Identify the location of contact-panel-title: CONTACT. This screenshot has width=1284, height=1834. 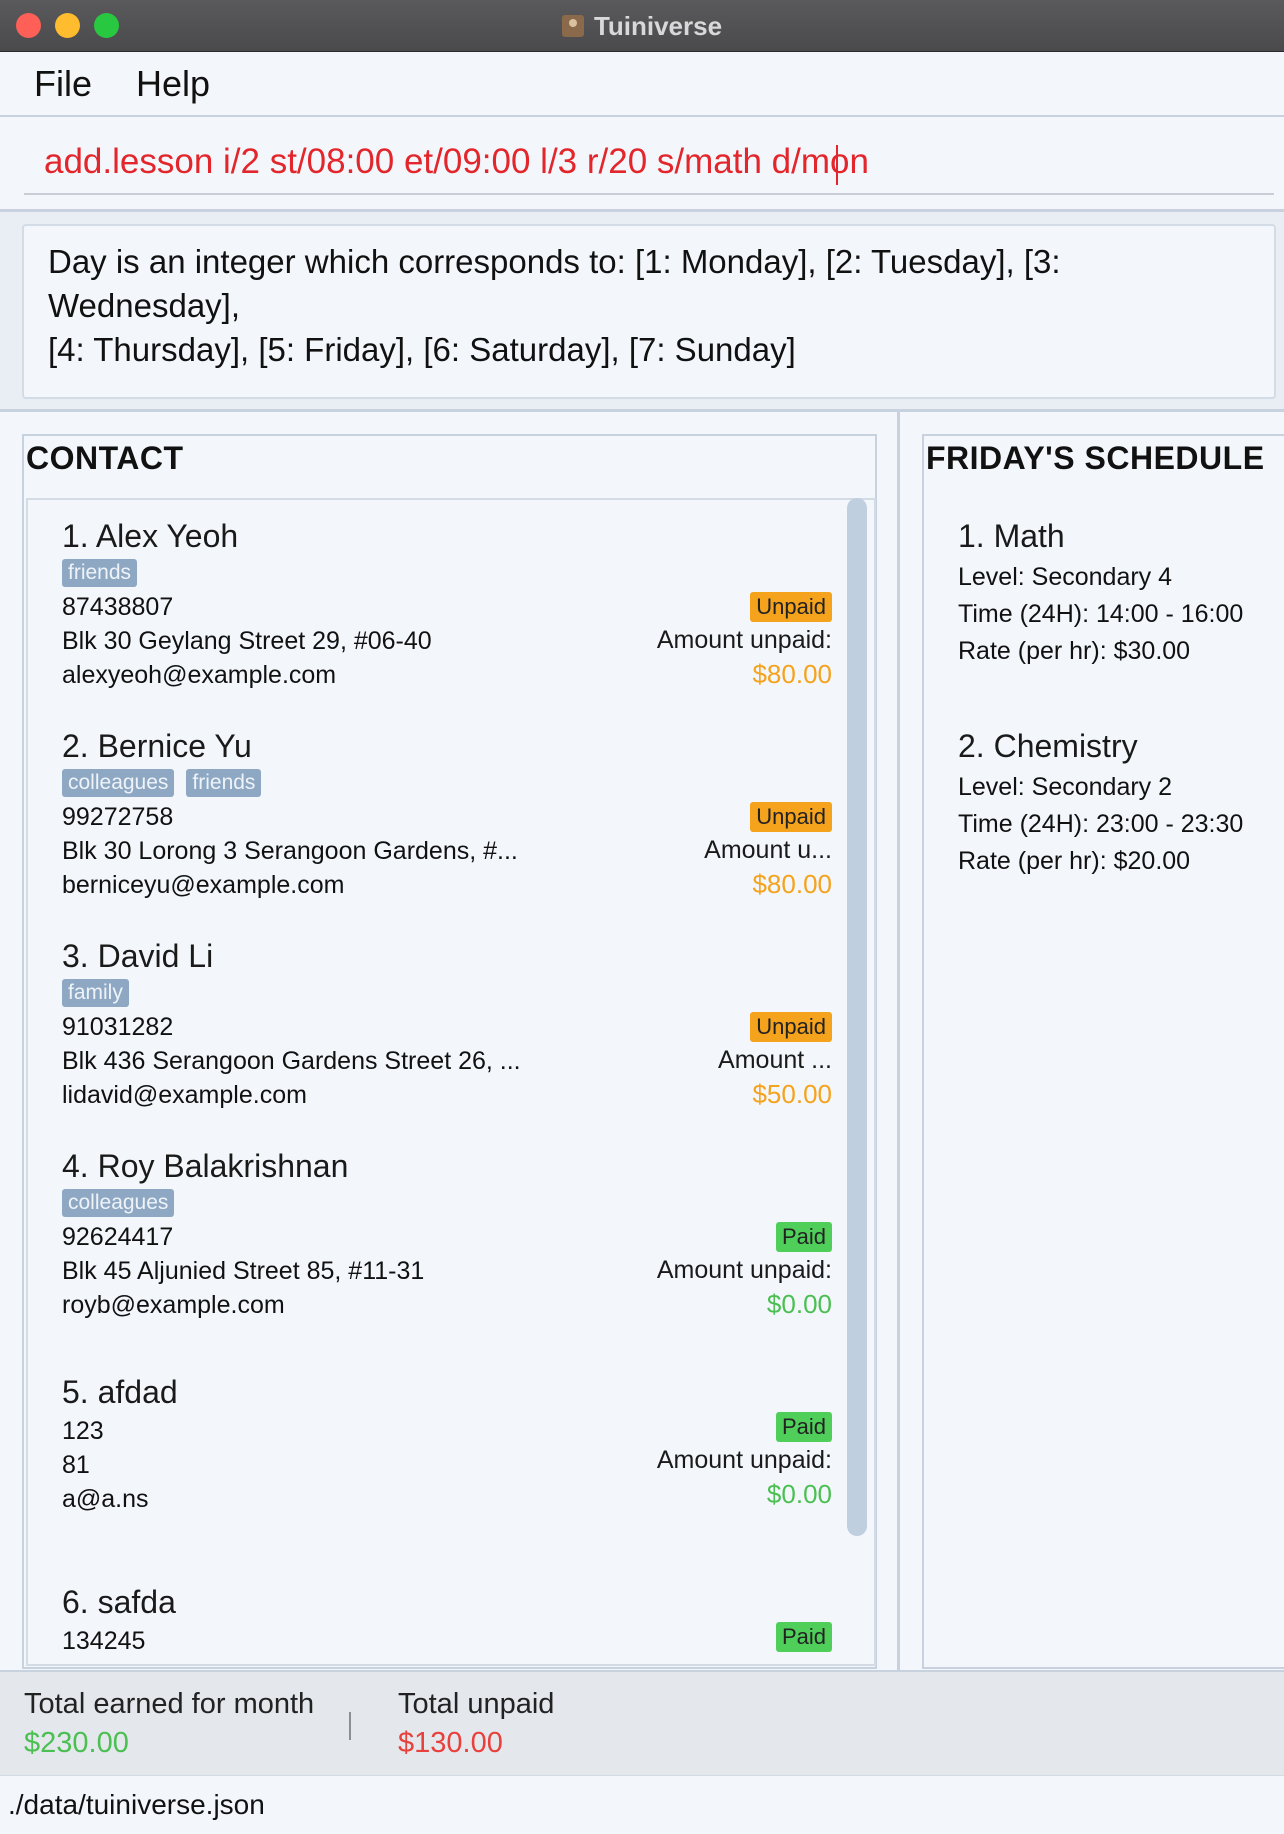
(105, 458).